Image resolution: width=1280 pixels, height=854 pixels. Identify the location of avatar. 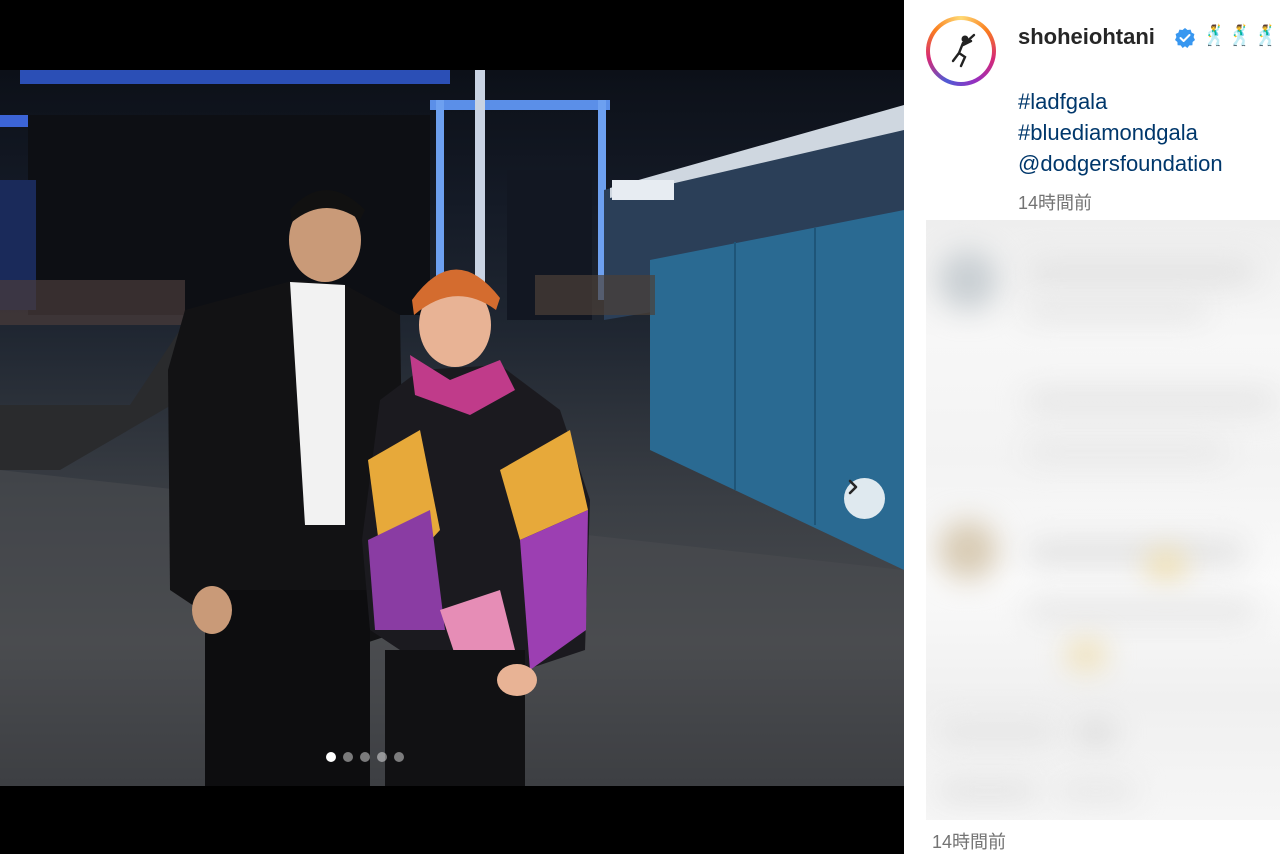
(961, 51).